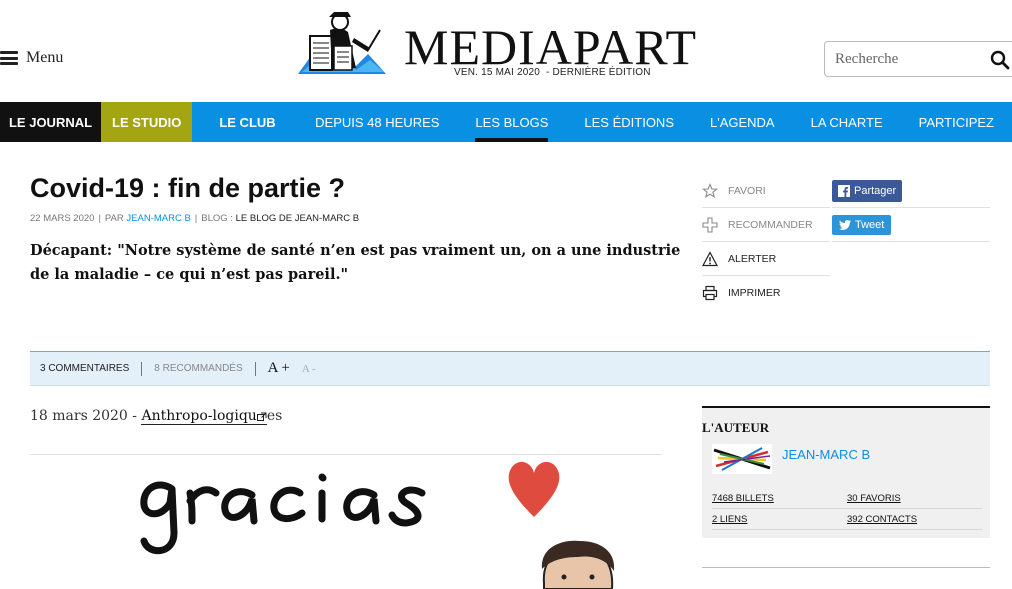 Image resolution: width=1012 pixels, height=589 pixels. Describe the element at coordinates (84, 368) in the screenshot. I see `comments-count-link: 3 COMMENTAIRES` at that location.